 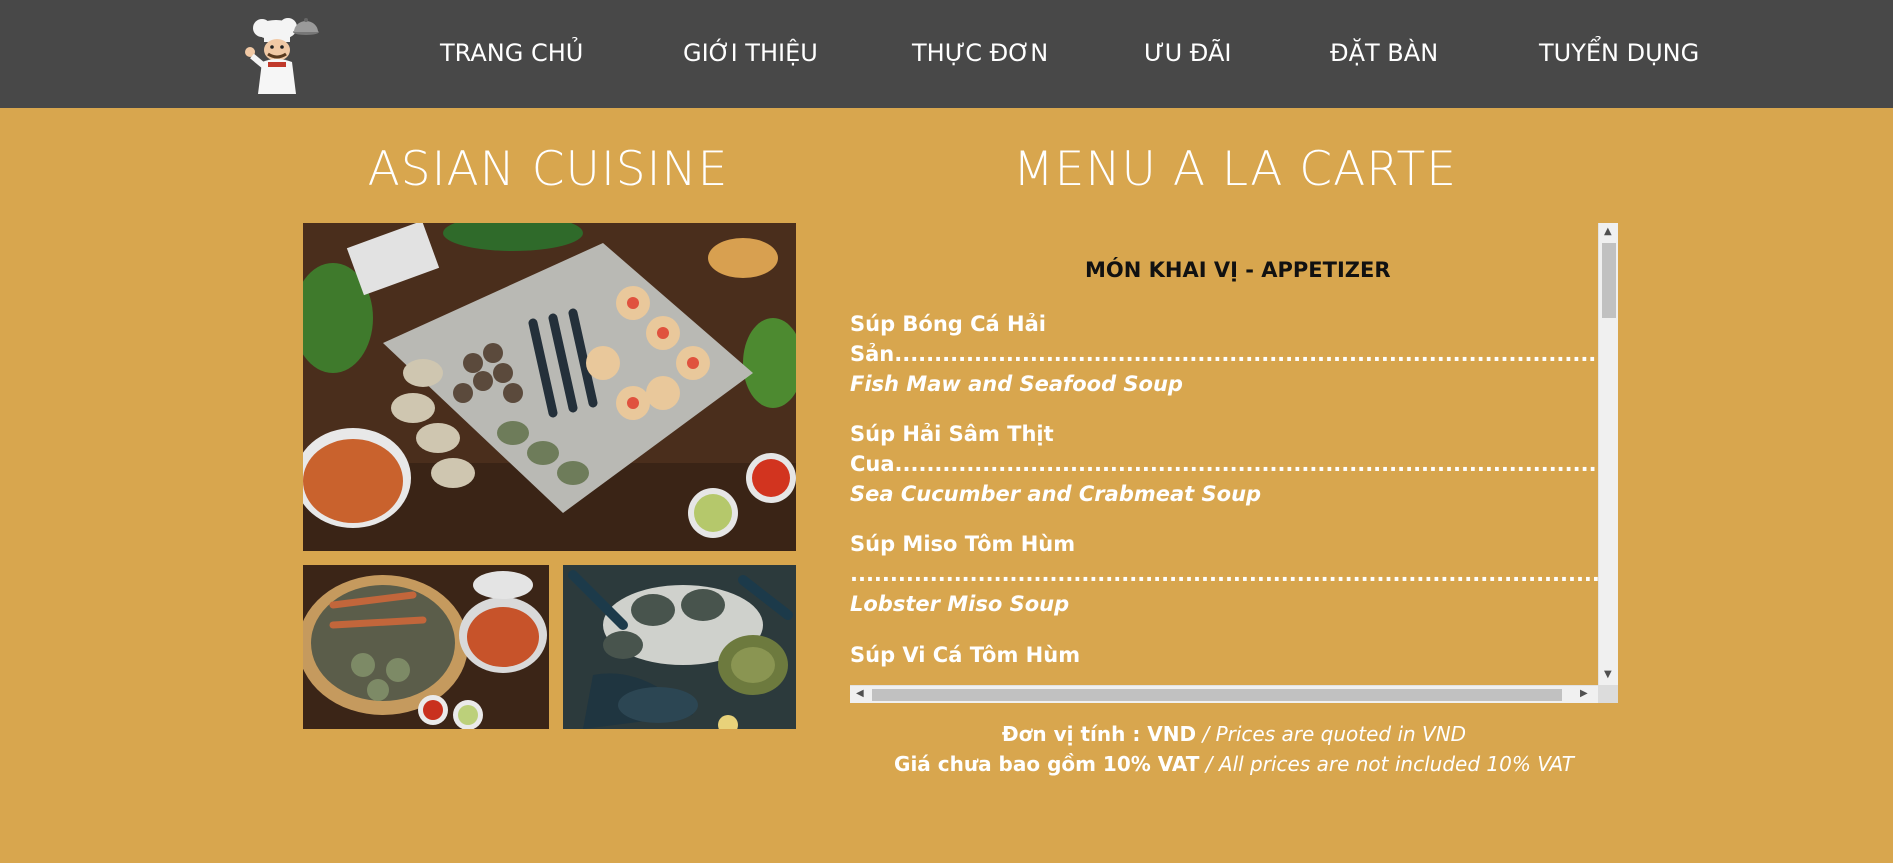 What do you see at coordinates (860, 694) in the screenshot?
I see `scroll-left-arrow-icon: ◀` at bounding box center [860, 694].